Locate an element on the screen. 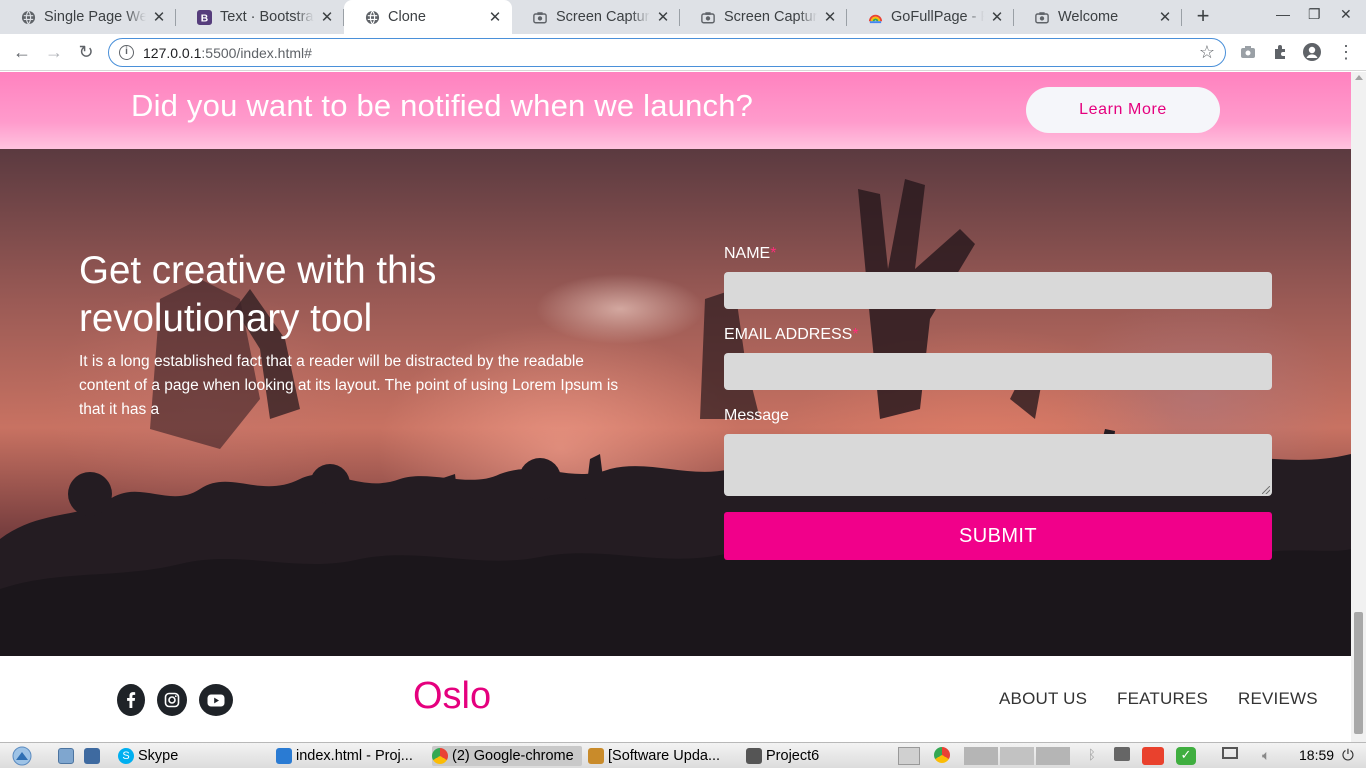 This screenshot has width=1366, height=768. page-scrollbar is located at coordinates (1358, 407).